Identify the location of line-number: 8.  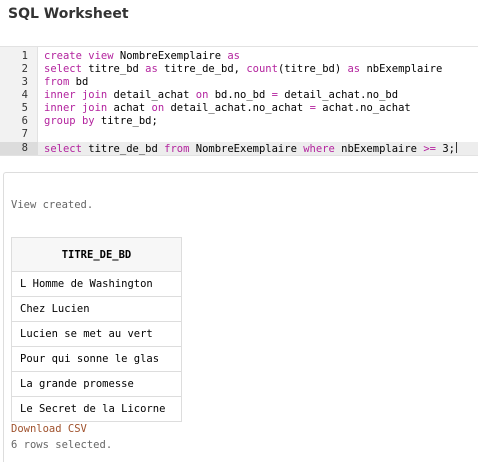
(19, 148).